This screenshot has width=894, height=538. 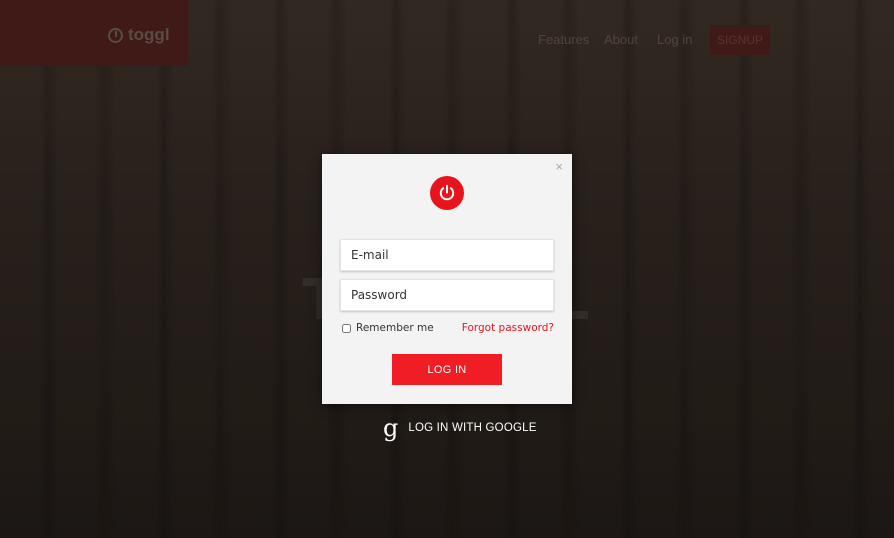 I want to click on google-icon: g, so click(x=391, y=428).